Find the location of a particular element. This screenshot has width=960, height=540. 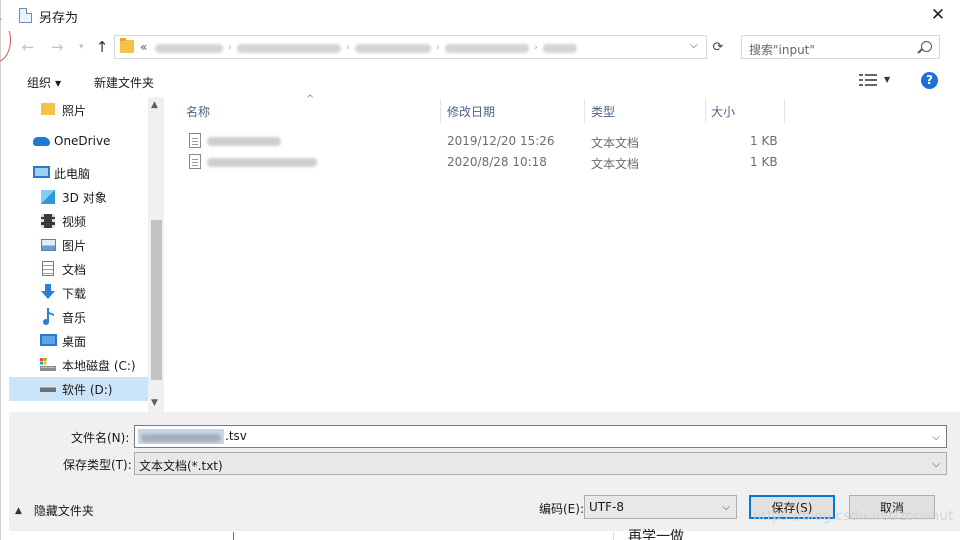

back-arrow-icon: ← is located at coordinates (28, 47).